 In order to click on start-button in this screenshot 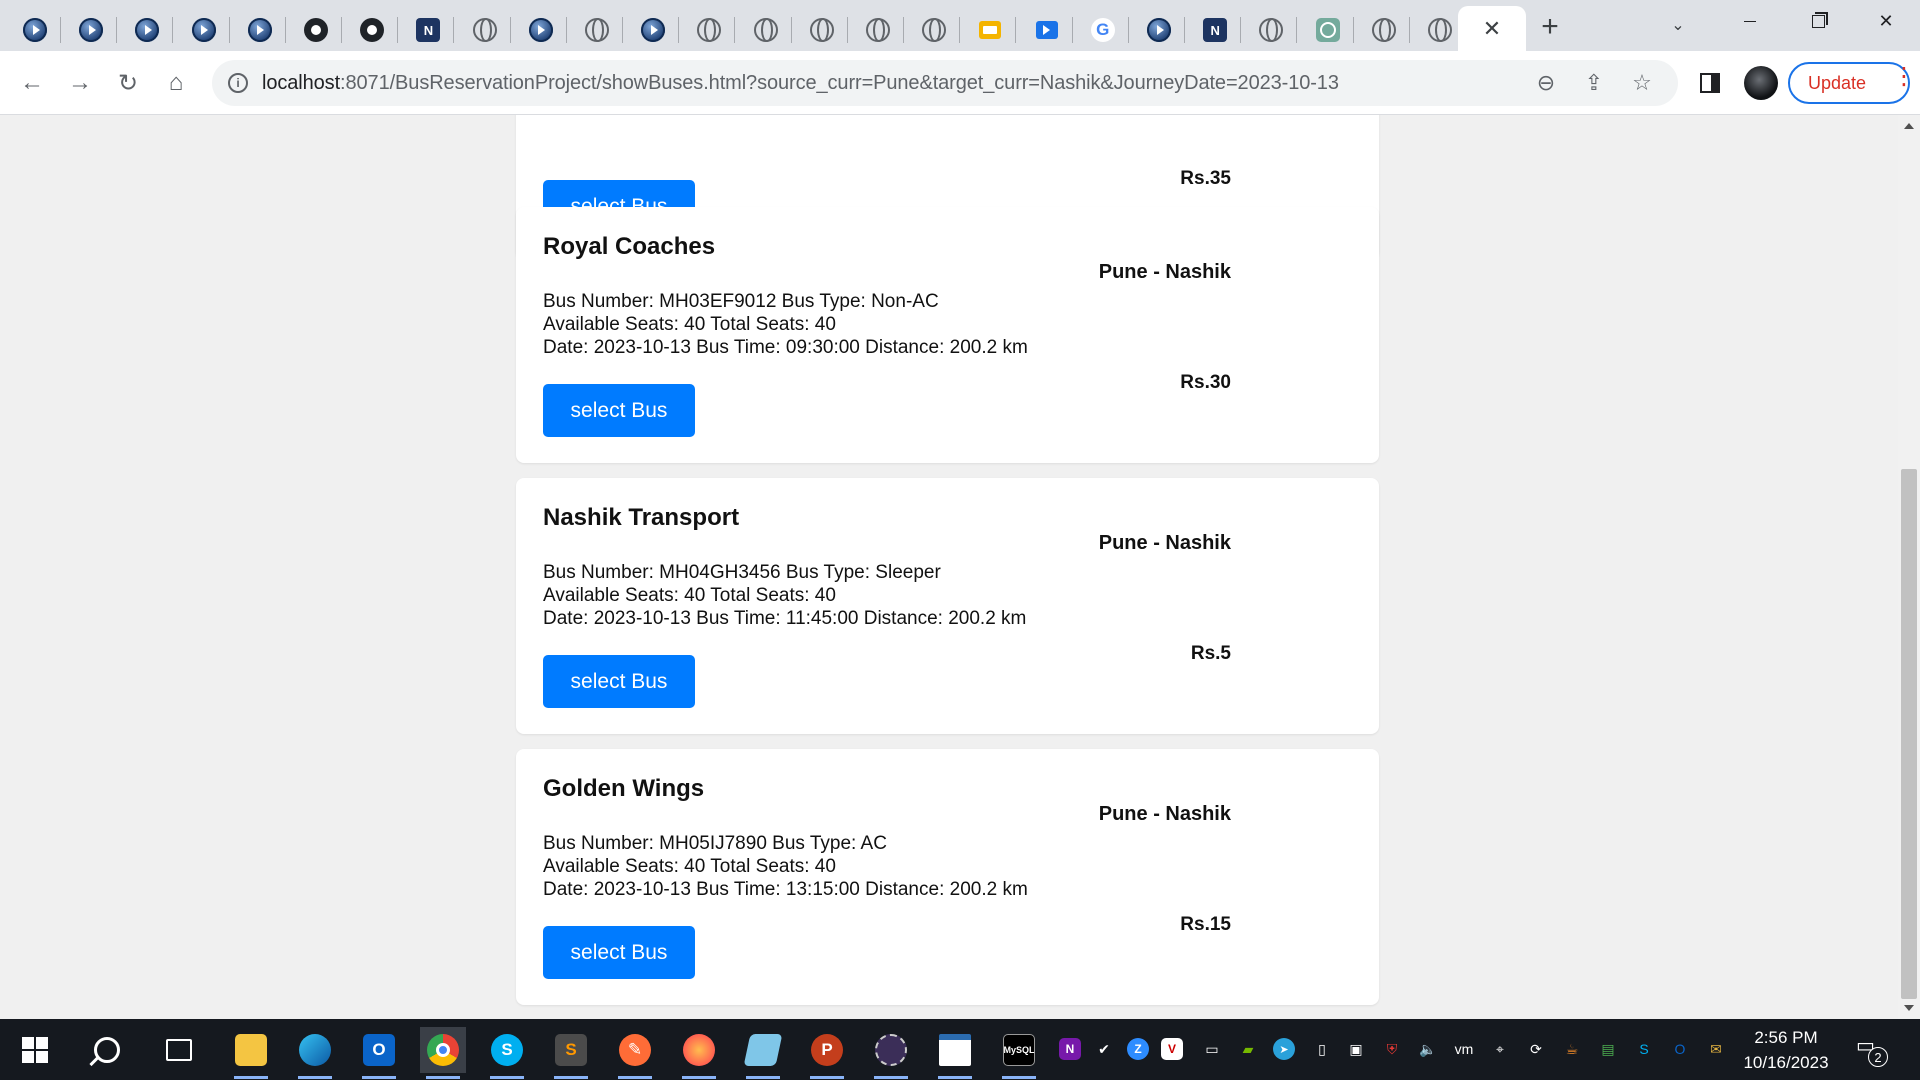, I will do `click(35, 1050)`.